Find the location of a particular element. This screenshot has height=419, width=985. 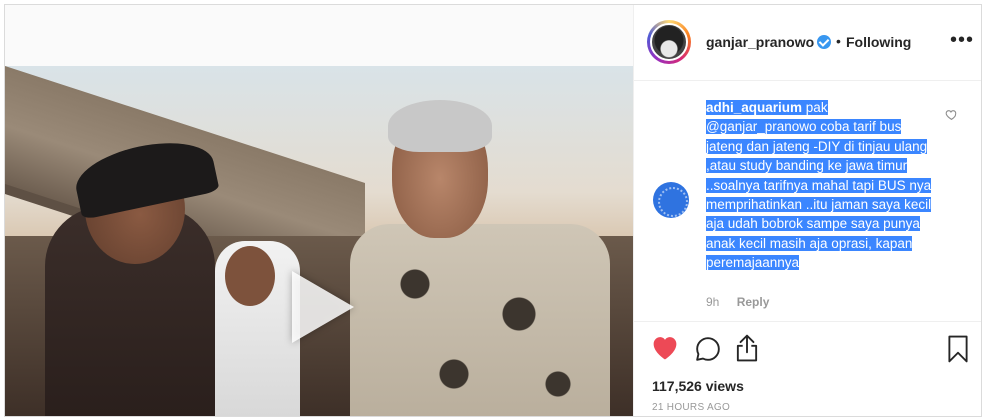

post-timestamp: 21 HOURS AGO is located at coordinates (691, 407).